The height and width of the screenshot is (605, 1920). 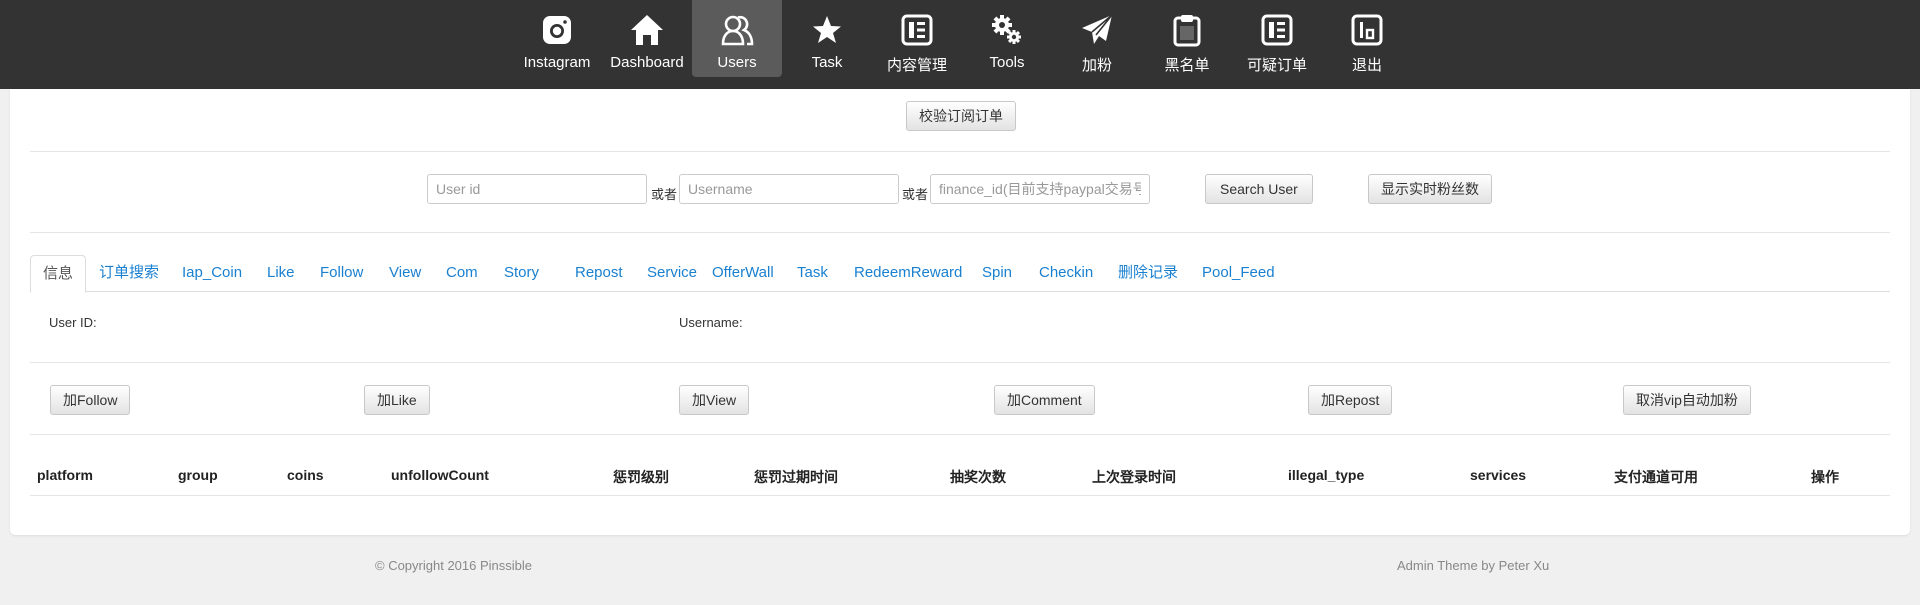 I want to click on nav-label: 加粉, so click(x=1096, y=65).